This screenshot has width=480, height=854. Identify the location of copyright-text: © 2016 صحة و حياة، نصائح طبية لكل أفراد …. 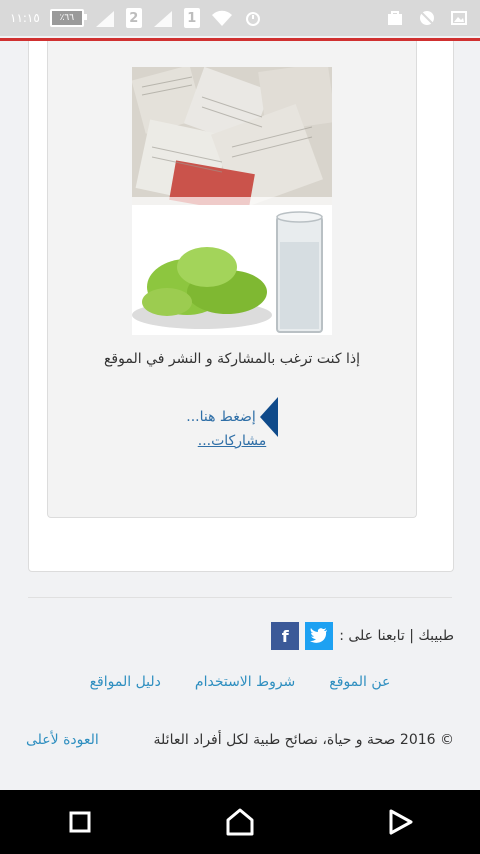
(303, 740).